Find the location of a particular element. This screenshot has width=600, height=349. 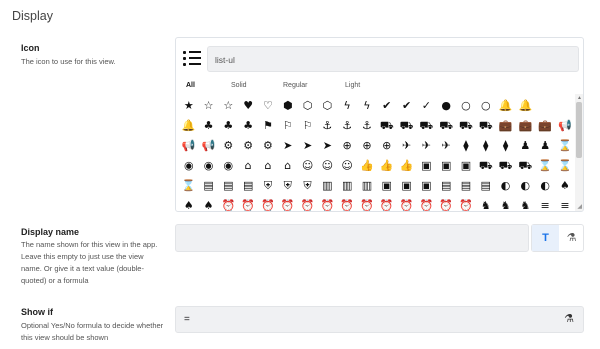

scrollbar-thumb is located at coordinates (579, 130).